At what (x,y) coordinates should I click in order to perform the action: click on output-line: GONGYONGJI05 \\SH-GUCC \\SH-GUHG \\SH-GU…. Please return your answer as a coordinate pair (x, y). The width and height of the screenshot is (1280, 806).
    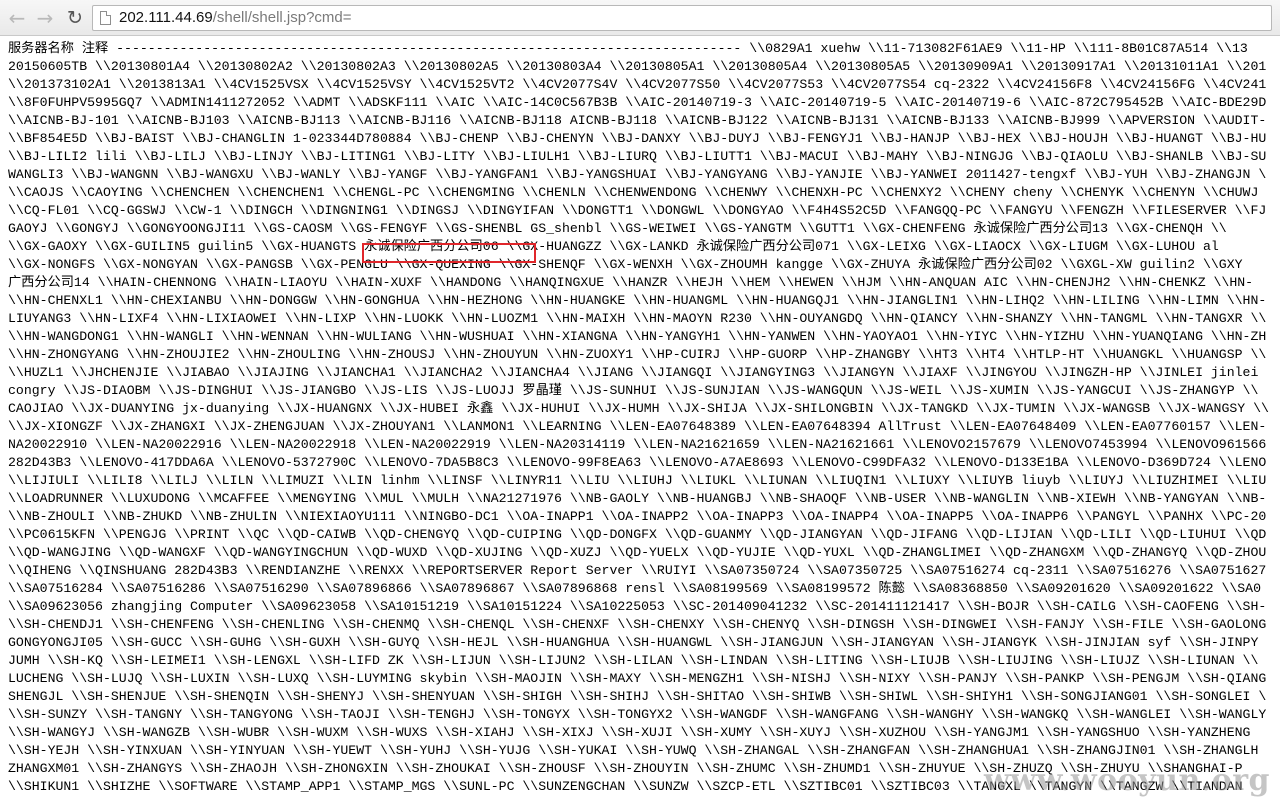
    Looking at the image, I should click on (633, 642).